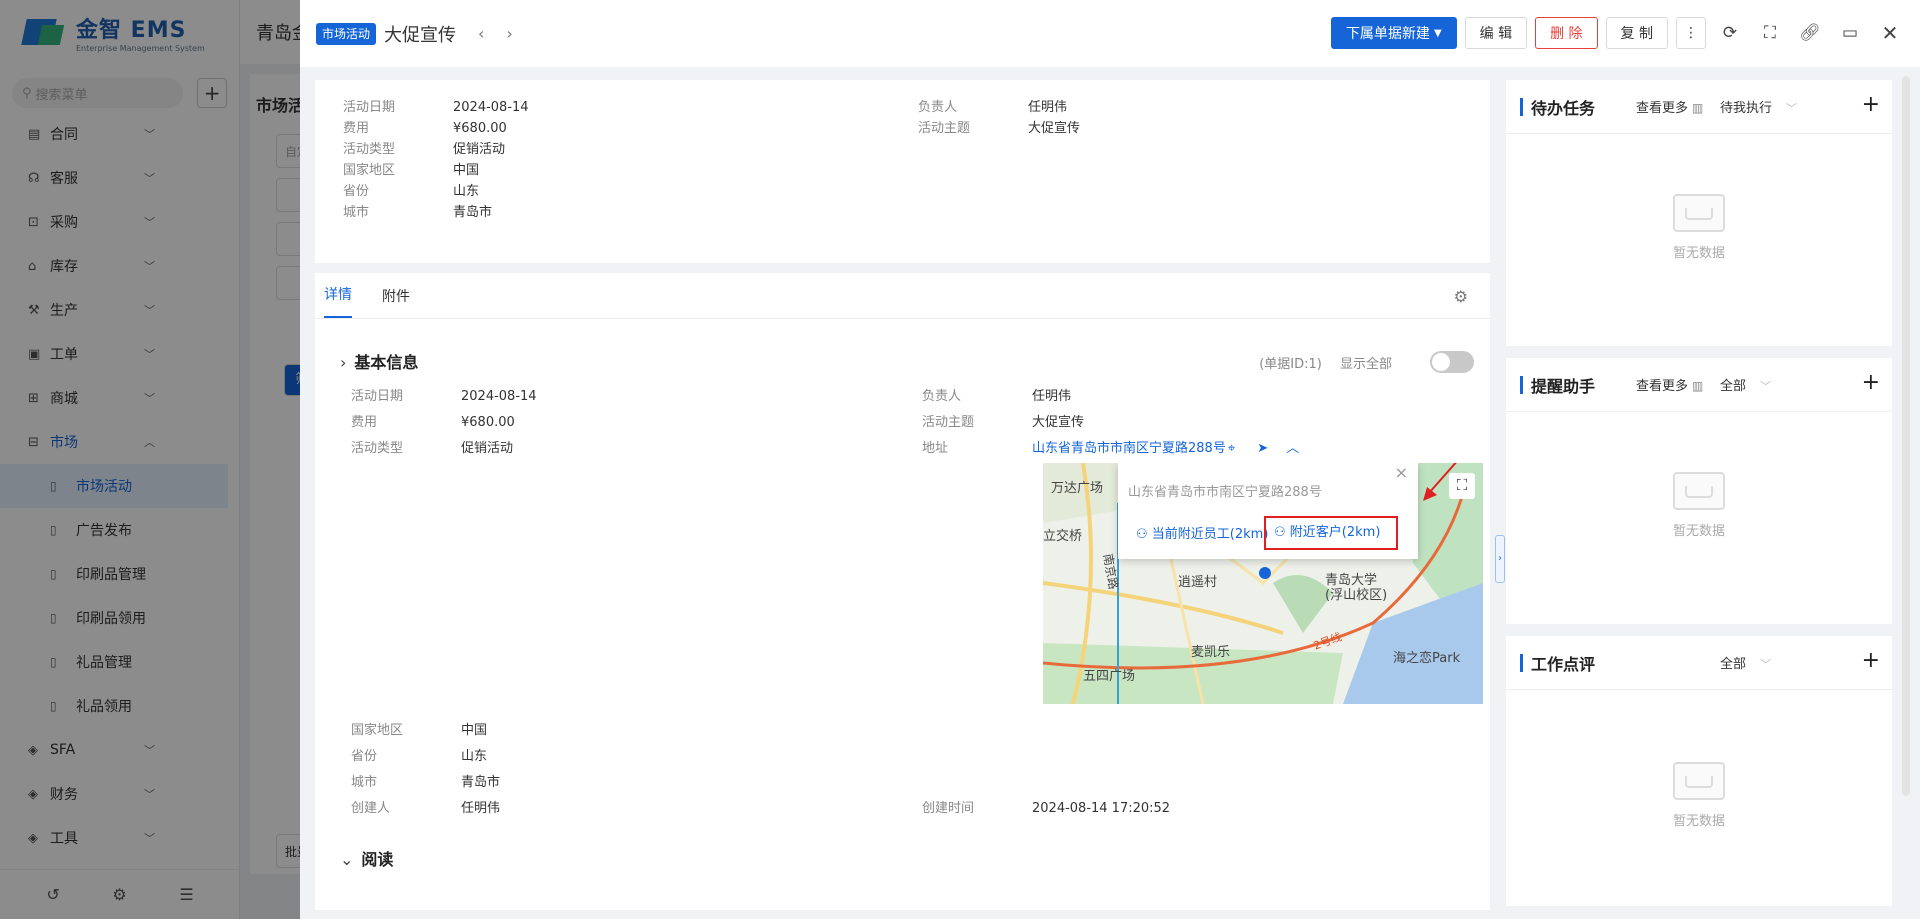 Image resolution: width=1920 pixels, height=919 pixels. Describe the element at coordinates (1133, 448) in the screenshot. I see `address-link: 山东省青岛市市南区宁夏路288号 ⌖` at that location.